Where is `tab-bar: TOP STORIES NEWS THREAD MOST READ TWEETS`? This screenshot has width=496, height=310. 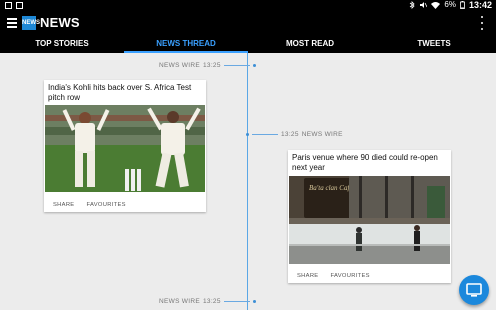 tab-bar: TOP STORIES NEWS THREAD MOST READ TWEETS is located at coordinates (248, 45).